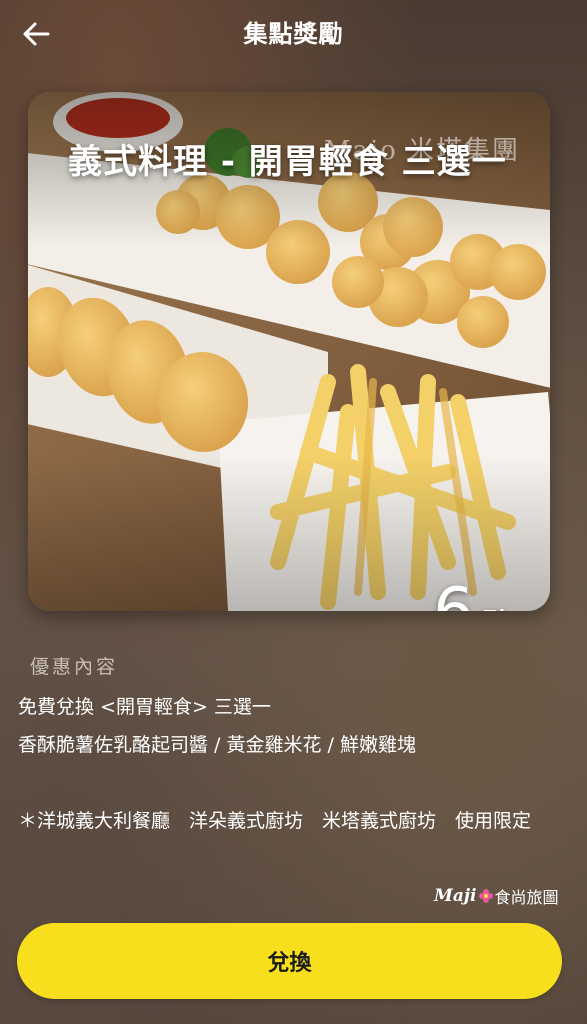 The width and height of the screenshot is (587, 1024). I want to click on reward-title: 義式料理 - 開胃輕食 三選一, so click(287, 162).